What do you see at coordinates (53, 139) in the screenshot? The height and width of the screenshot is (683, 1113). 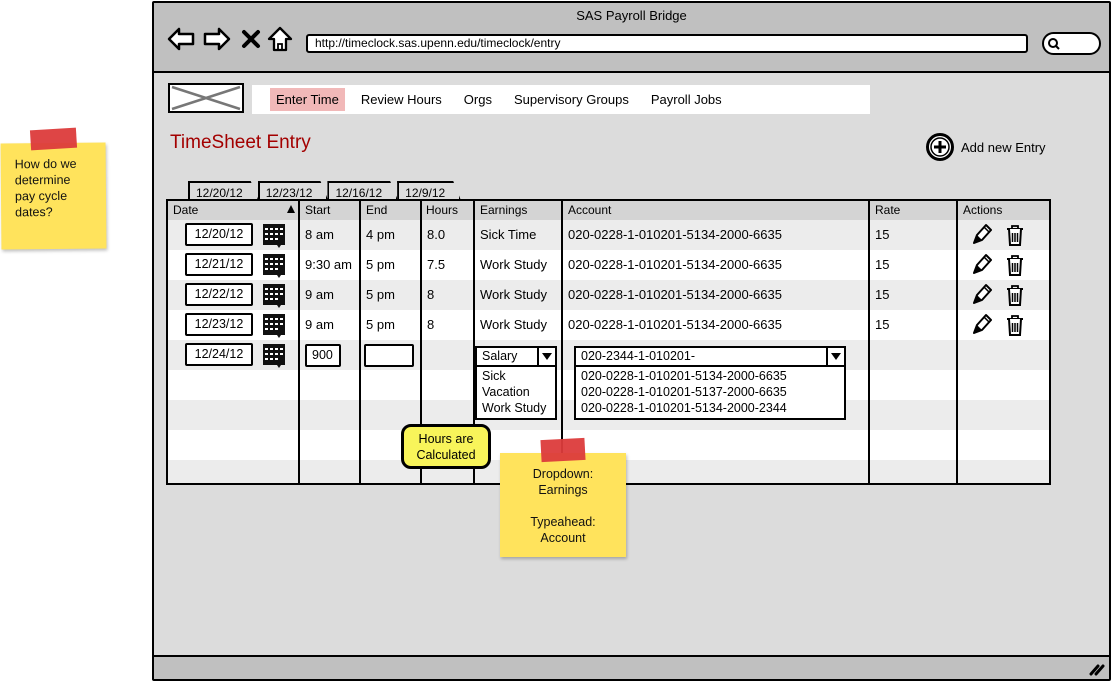 I see `sticky-tape` at bounding box center [53, 139].